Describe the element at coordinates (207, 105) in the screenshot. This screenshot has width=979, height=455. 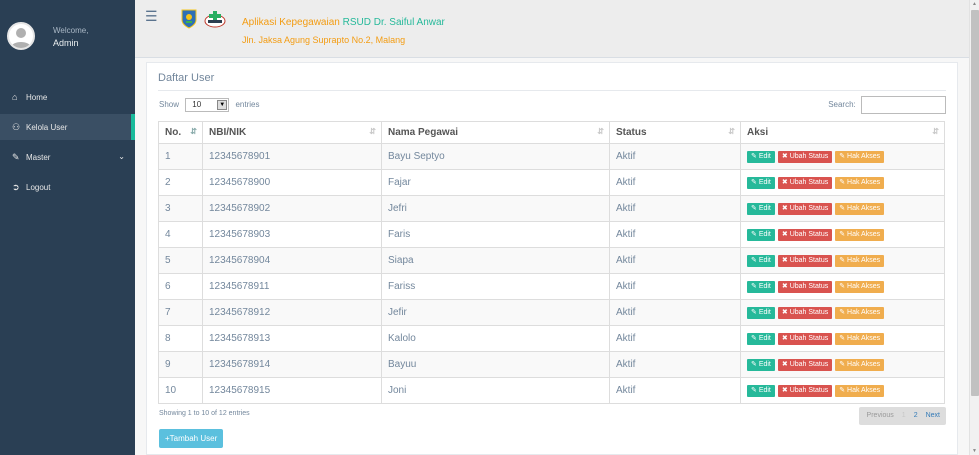
I see `entries-select: 10 ▼` at that location.